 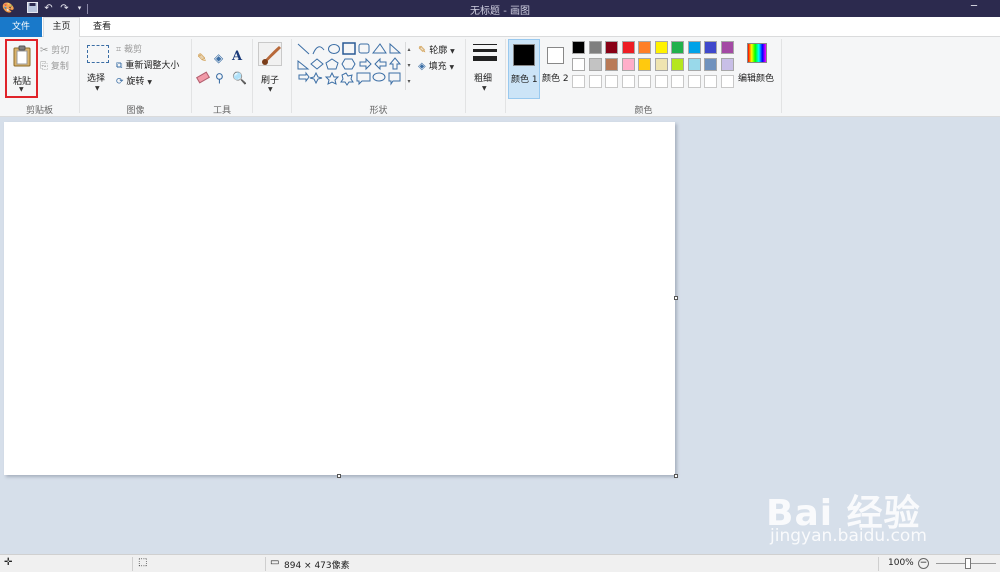 What do you see at coordinates (143, 562) in the screenshot?
I see `selection-size-icon: ⬚` at bounding box center [143, 562].